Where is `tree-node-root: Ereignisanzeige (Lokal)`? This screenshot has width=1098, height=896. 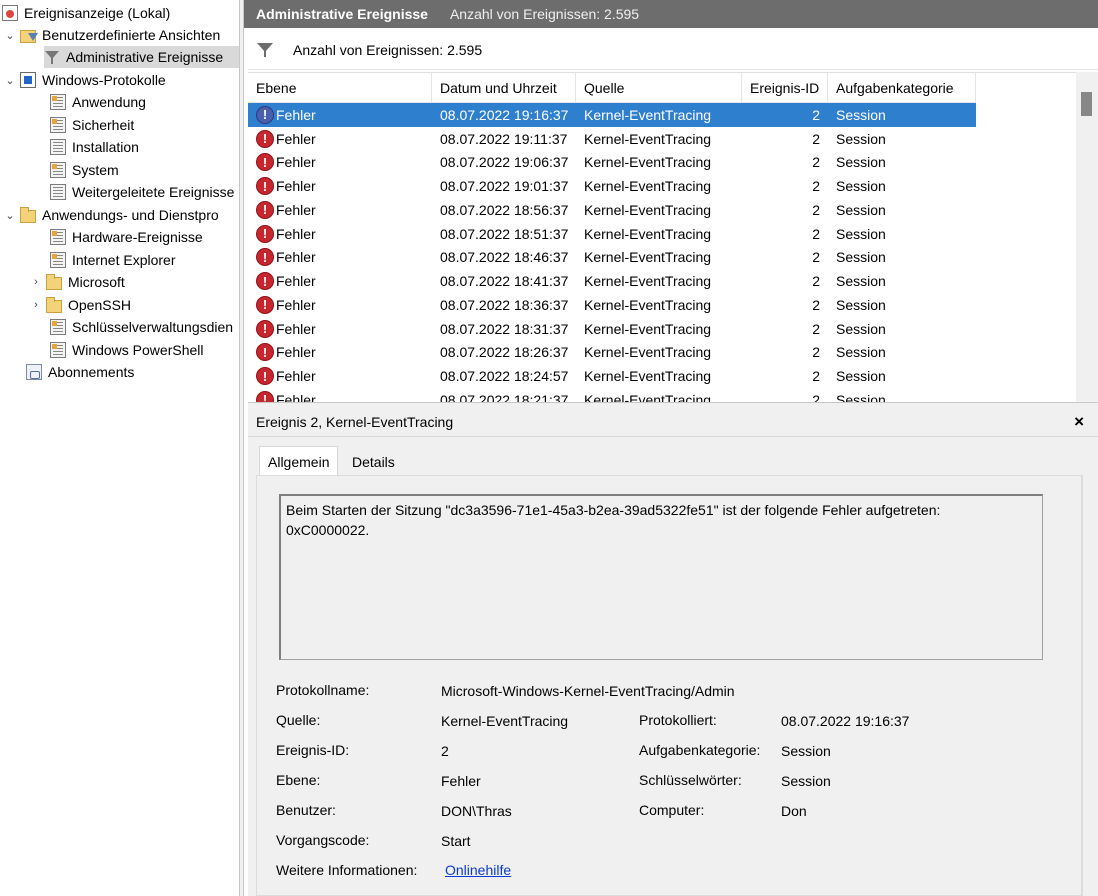 tree-node-root: Ereignisanzeige (Lokal) is located at coordinates (86, 13).